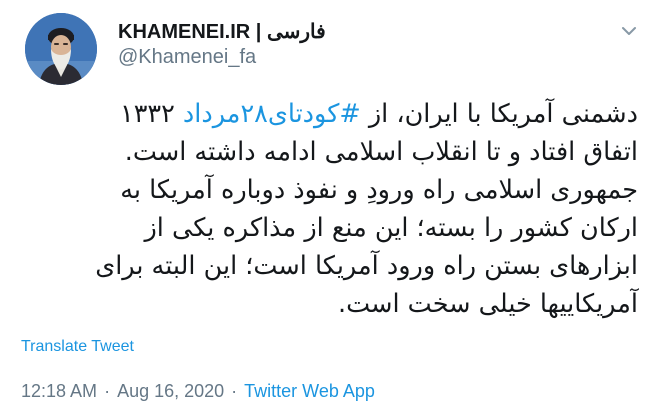 This screenshot has height=410, width=656. Describe the element at coordinates (309, 391) in the screenshot. I see `tweet-source-link: Twitter Web App` at that location.